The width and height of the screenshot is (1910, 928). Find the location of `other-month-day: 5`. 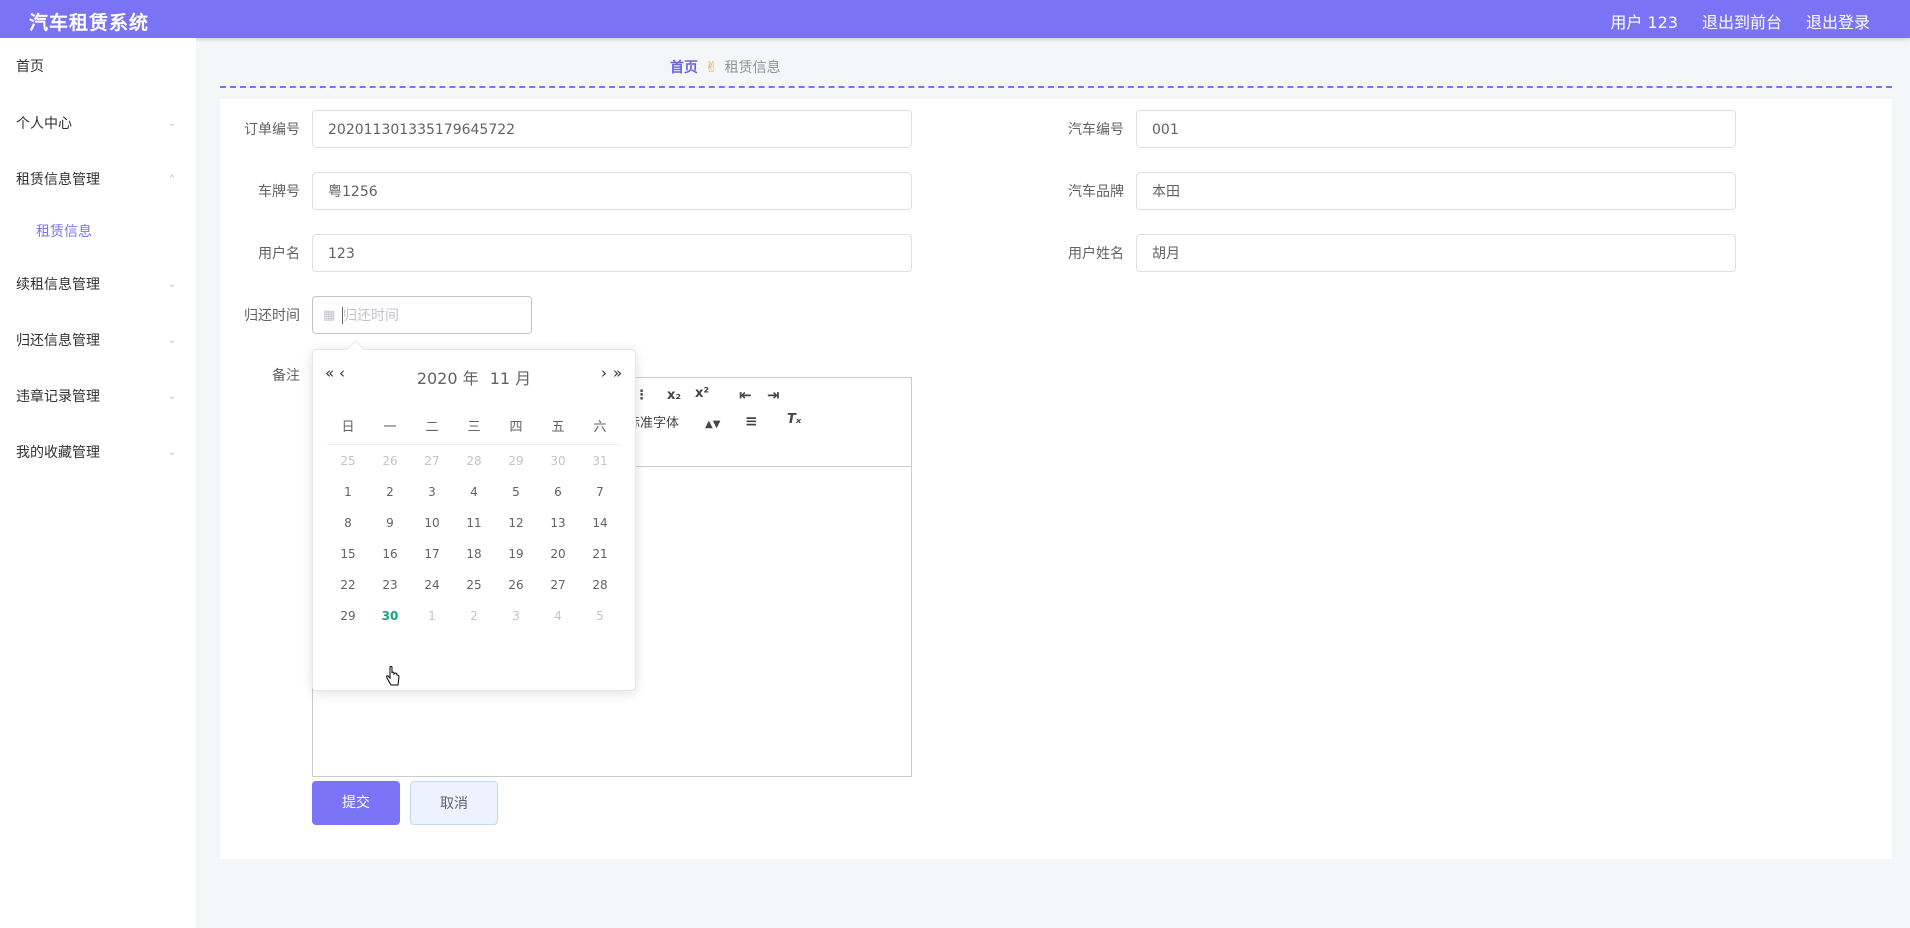

other-month-day: 5 is located at coordinates (600, 616).